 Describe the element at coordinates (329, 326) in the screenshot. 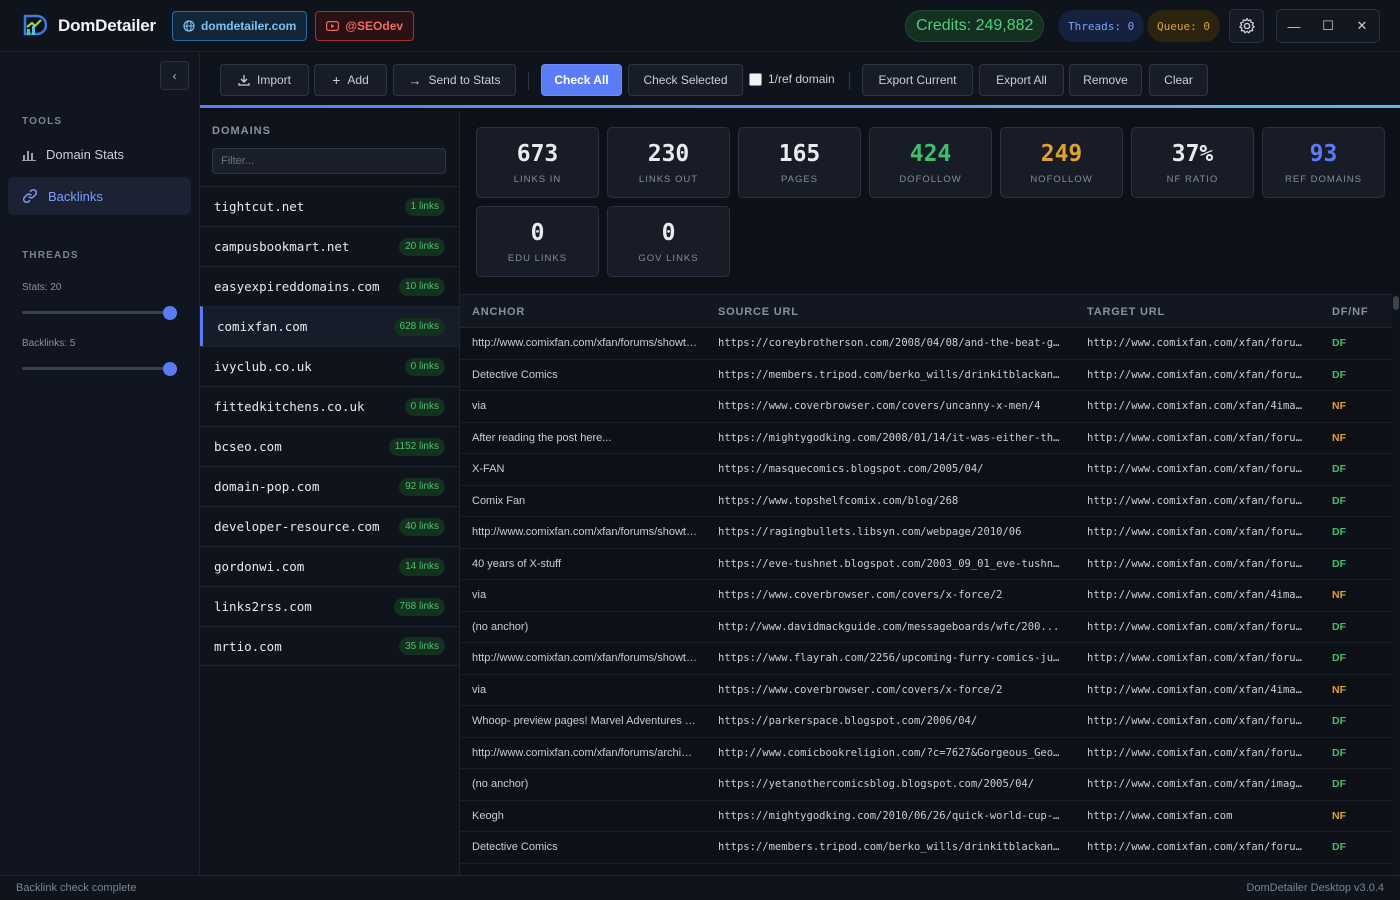

I see `domain-list-item: comixfan.com 628 links` at that location.